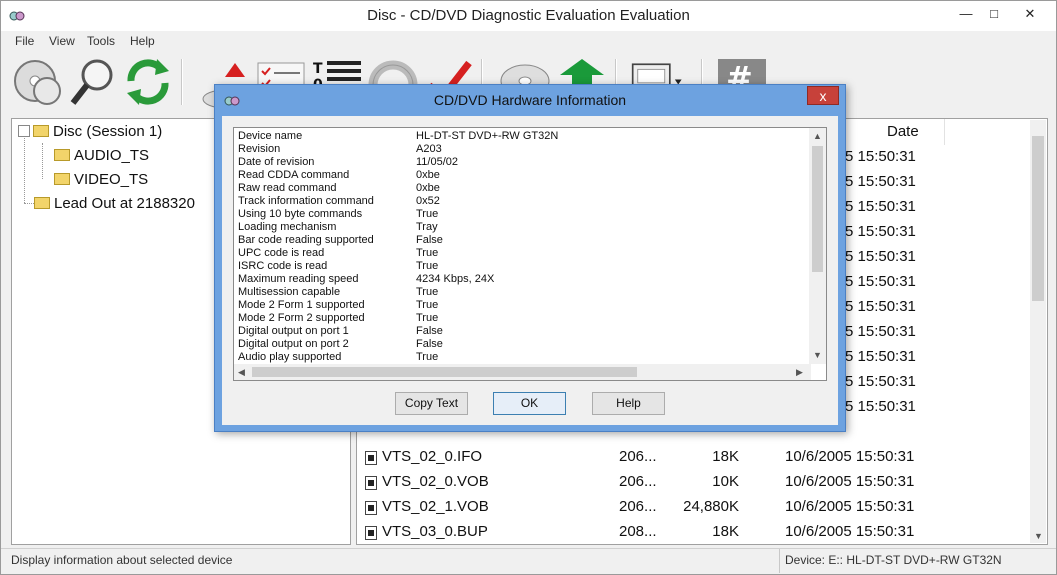 The width and height of the screenshot is (1057, 575). What do you see at coordinates (455, 279) in the screenshot?
I see `info-value: 4234 Kbps, 24X` at bounding box center [455, 279].